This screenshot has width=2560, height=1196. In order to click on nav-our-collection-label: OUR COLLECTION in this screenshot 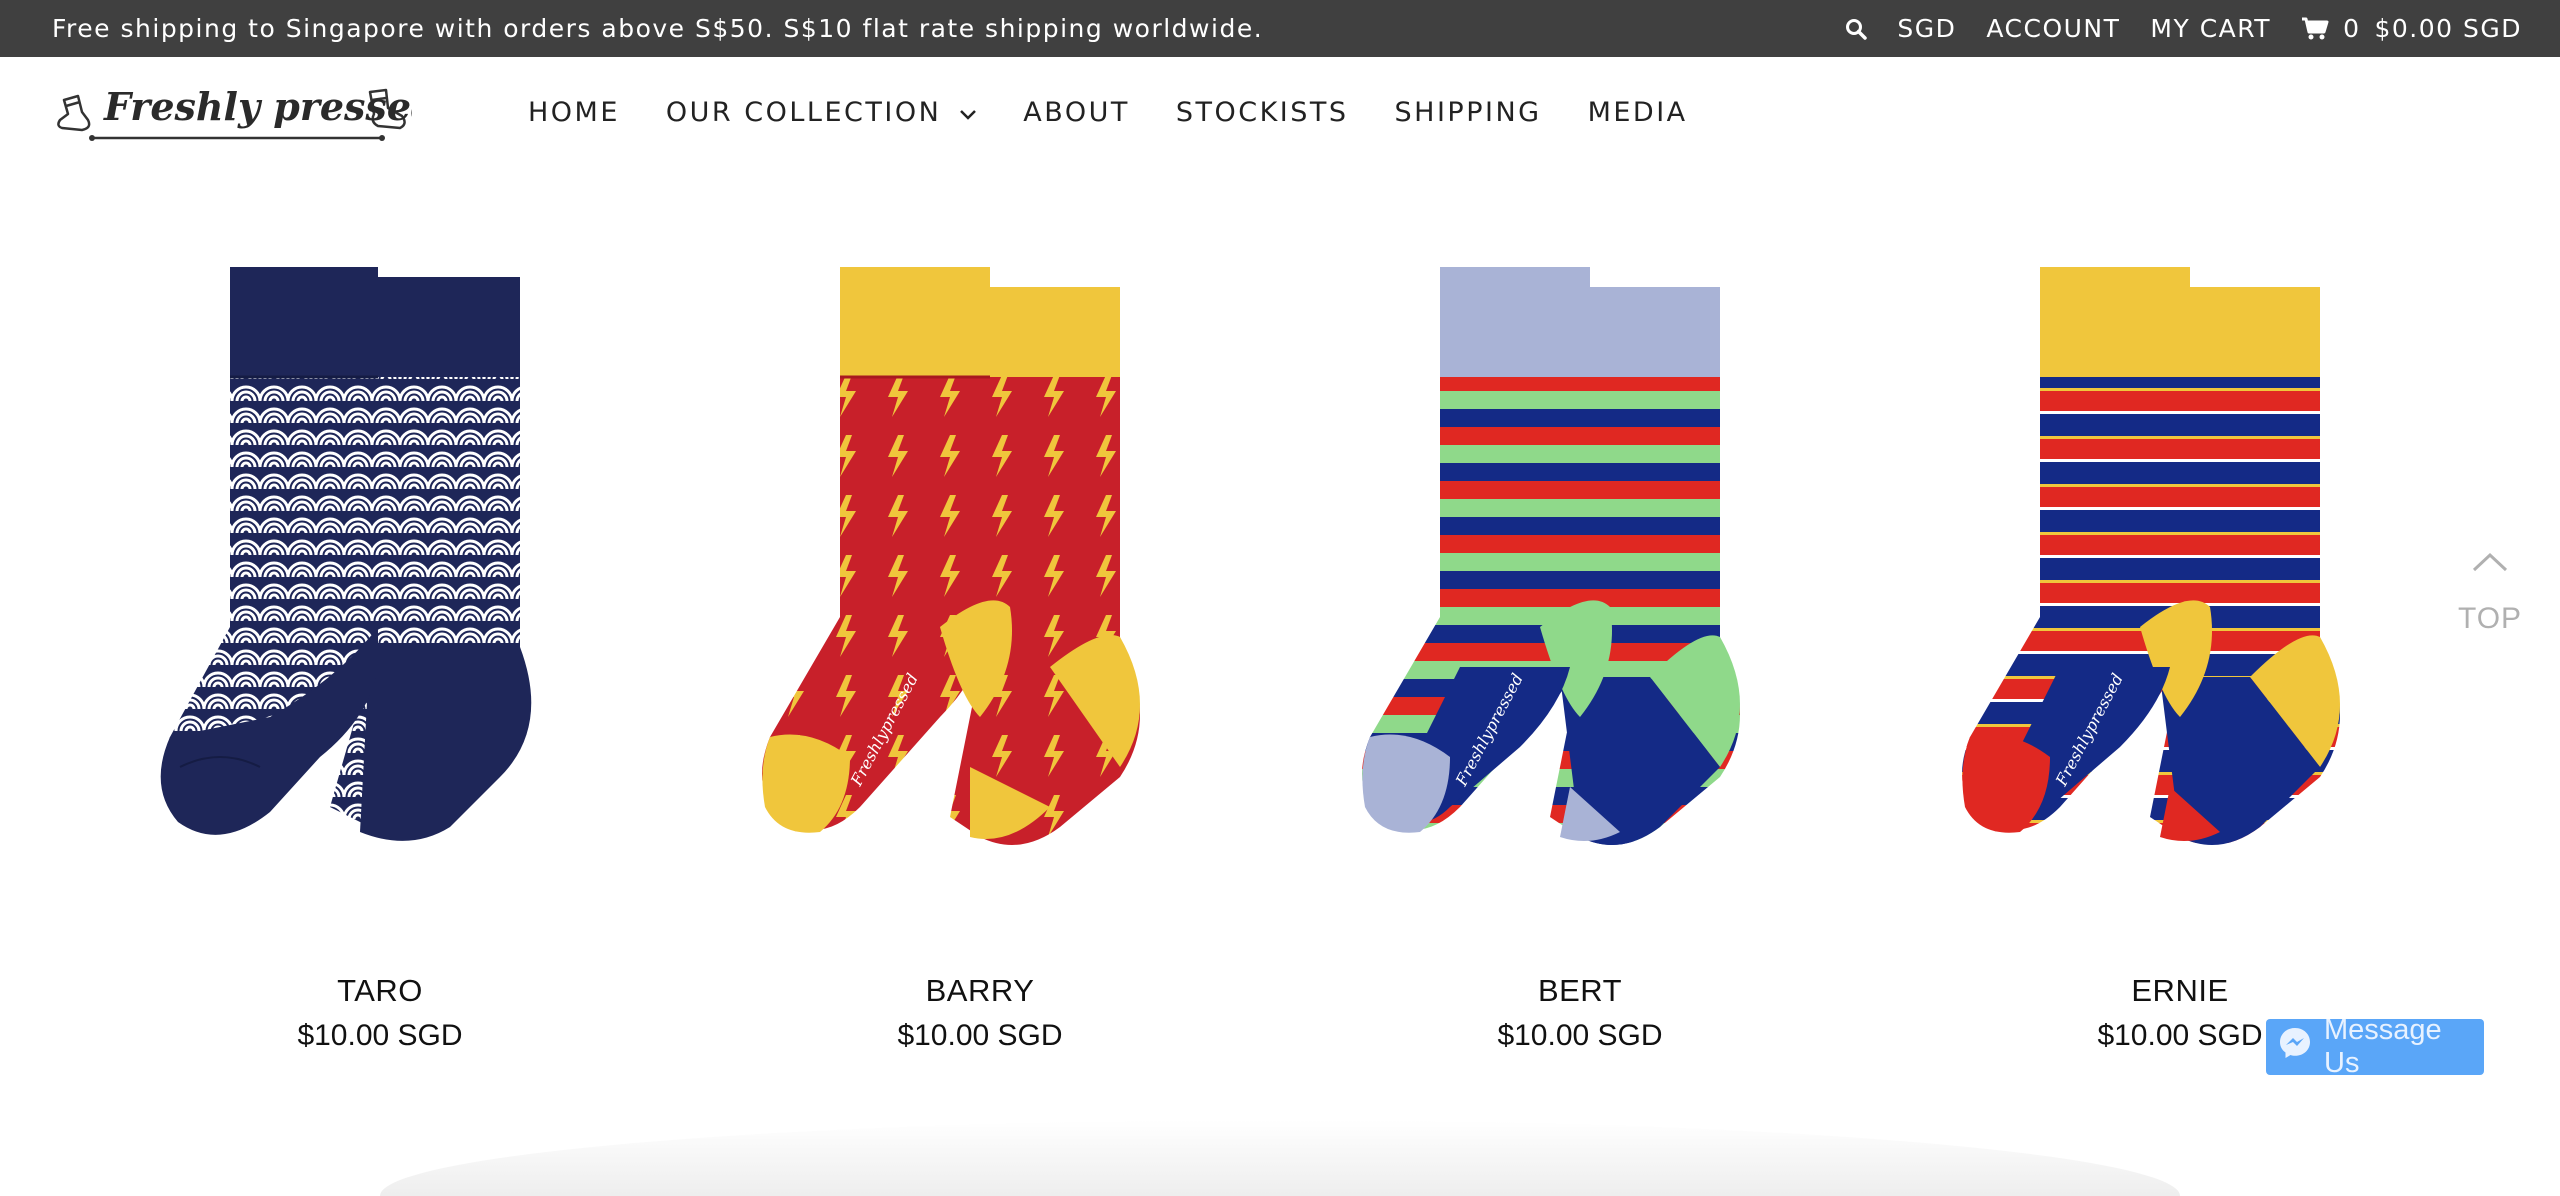, I will do `click(803, 112)`.